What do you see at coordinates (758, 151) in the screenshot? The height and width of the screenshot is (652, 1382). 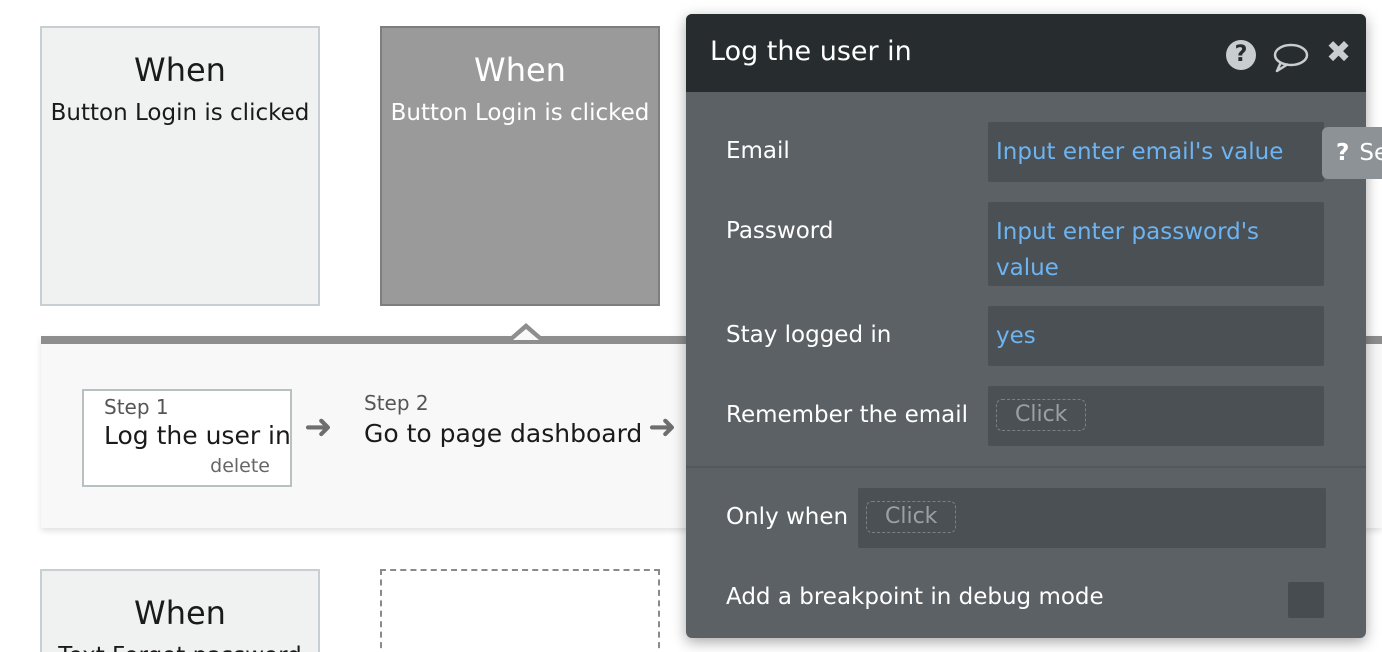 I see `email-label: Email` at bounding box center [758, 151].